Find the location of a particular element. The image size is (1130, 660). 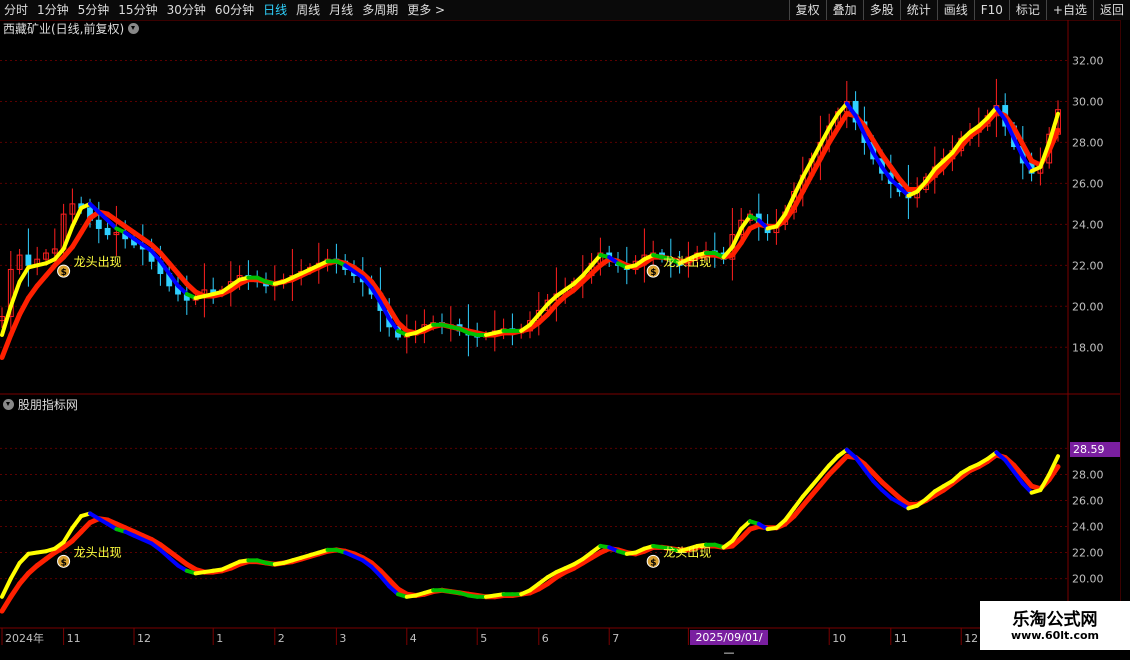

watermark-url: www.60lt.com is located at coordinates (1055, 635).